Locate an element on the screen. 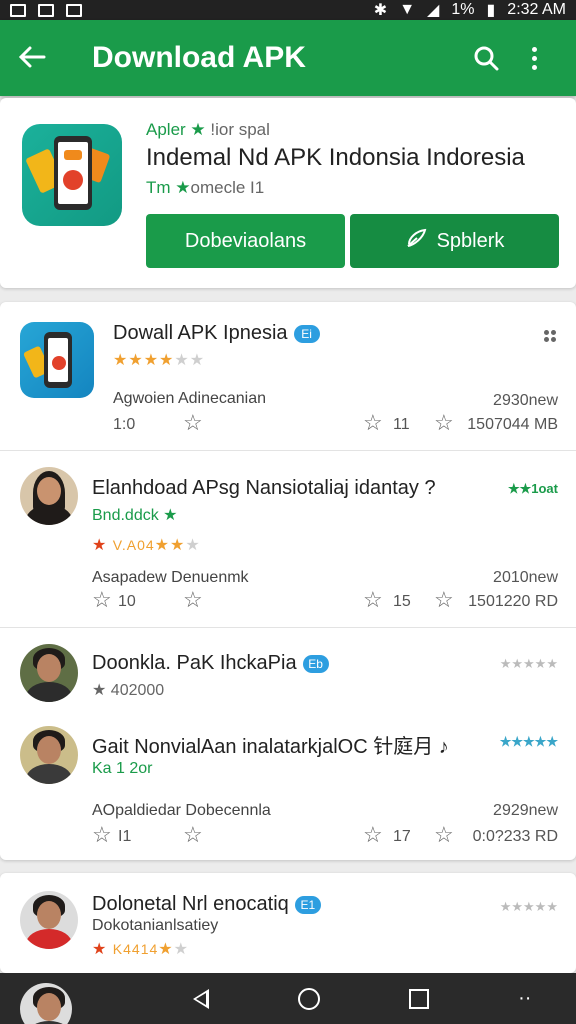 The width and height of the screenshot is (576, 1024). search-icon is located at coordinates (486, 58).